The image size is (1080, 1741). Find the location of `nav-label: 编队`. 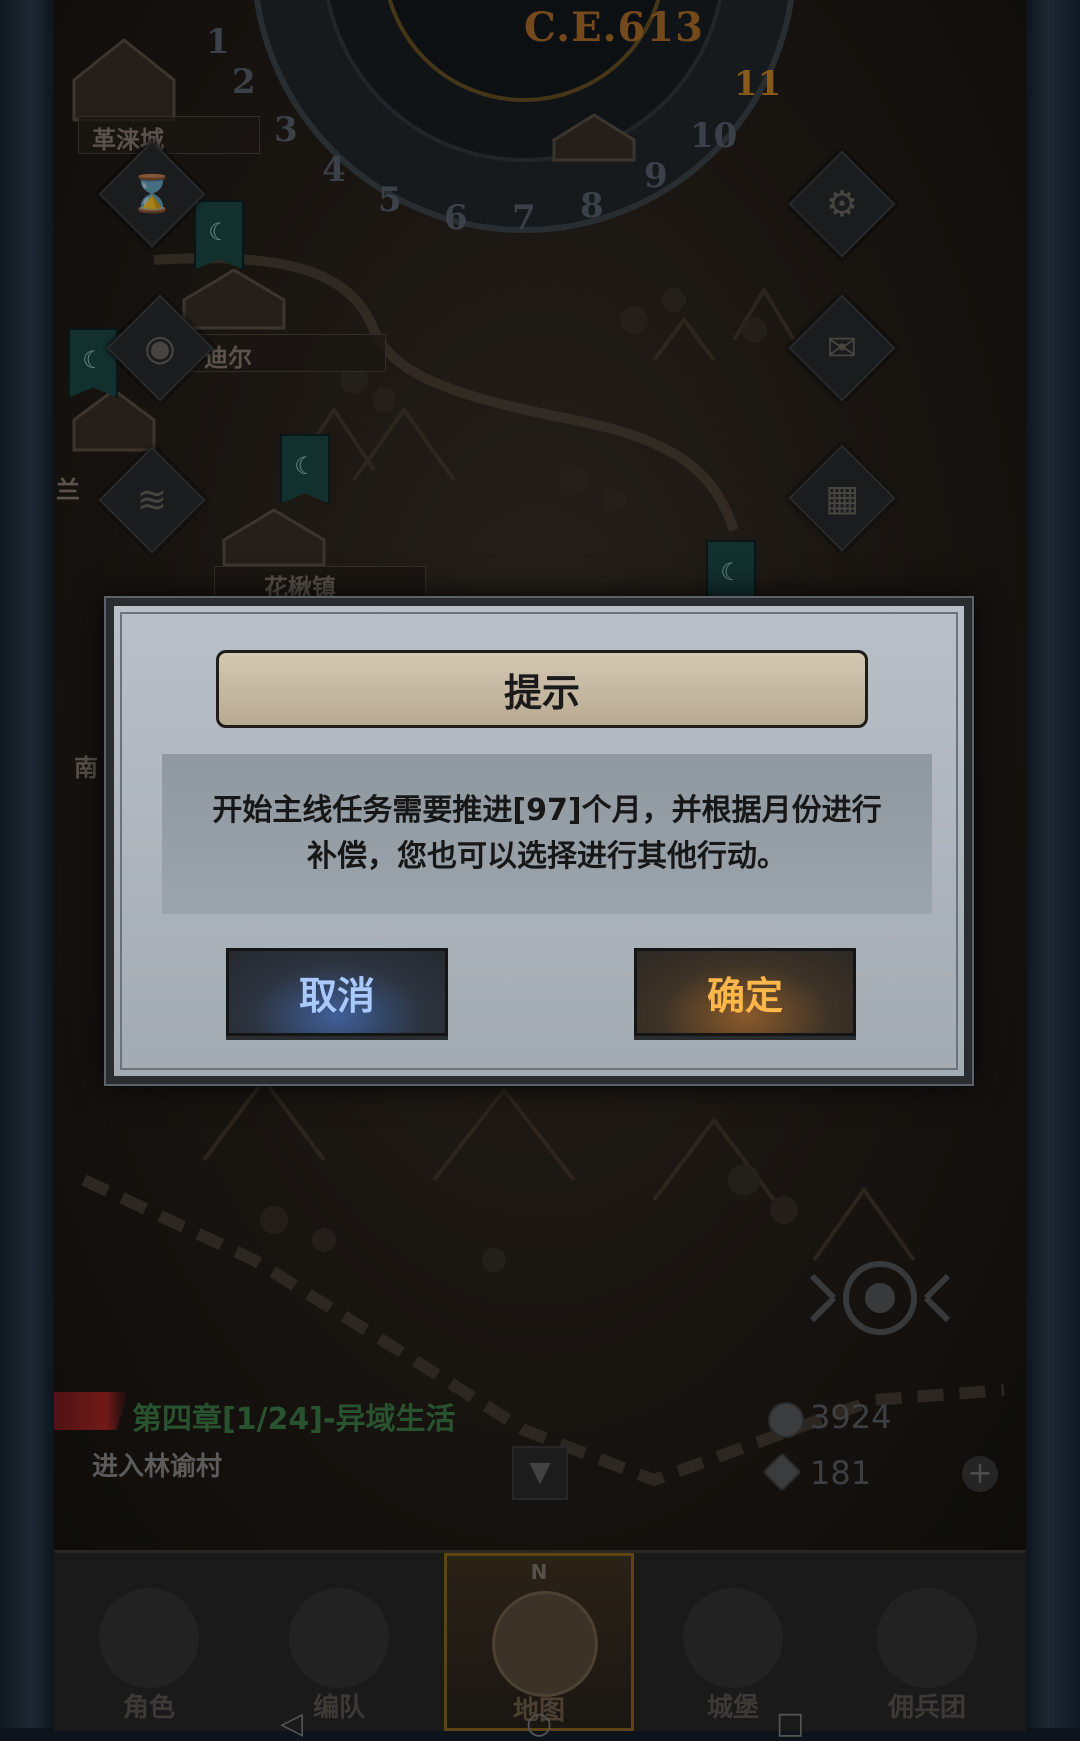

nav-label: 编队 is located at coordinates (338, 1708).